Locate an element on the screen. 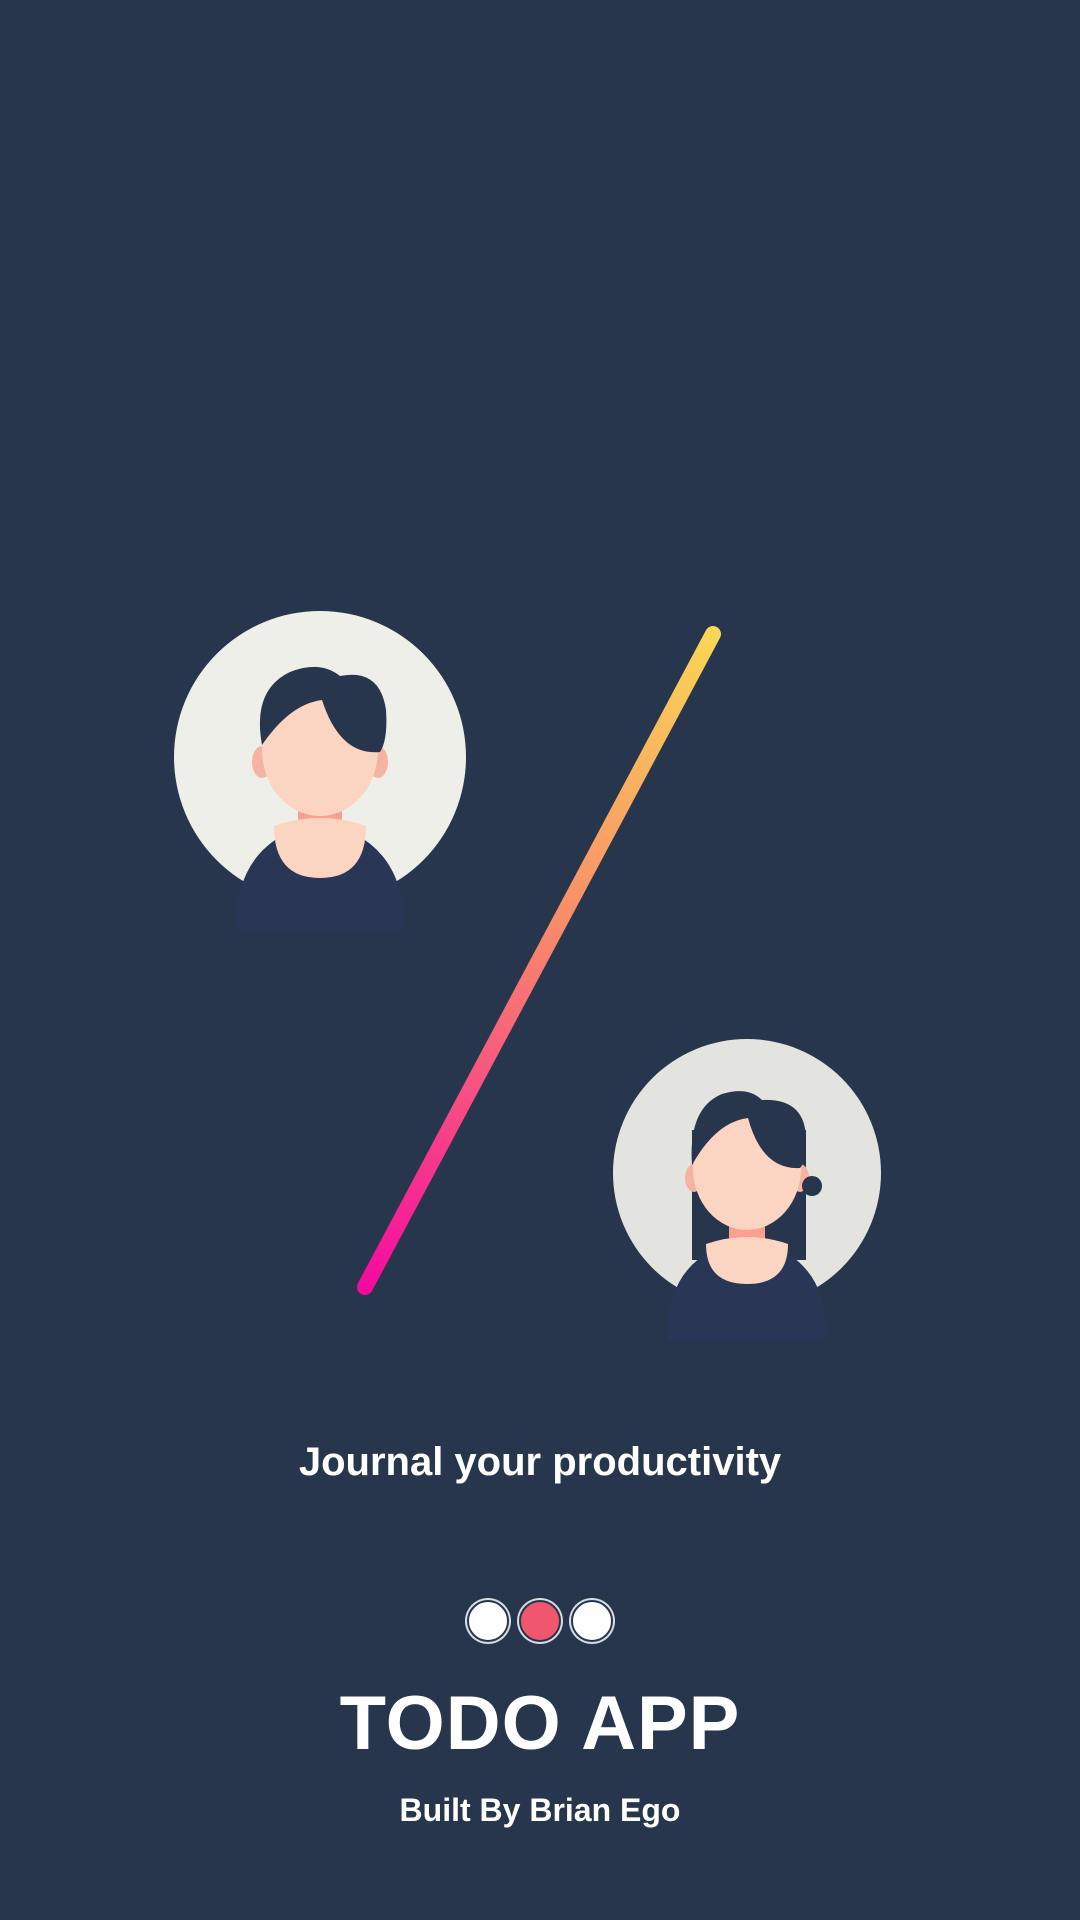 The height and width of the screenshot is (1920, 1080). male-avatar-icon is located at coordinates (320, 770).